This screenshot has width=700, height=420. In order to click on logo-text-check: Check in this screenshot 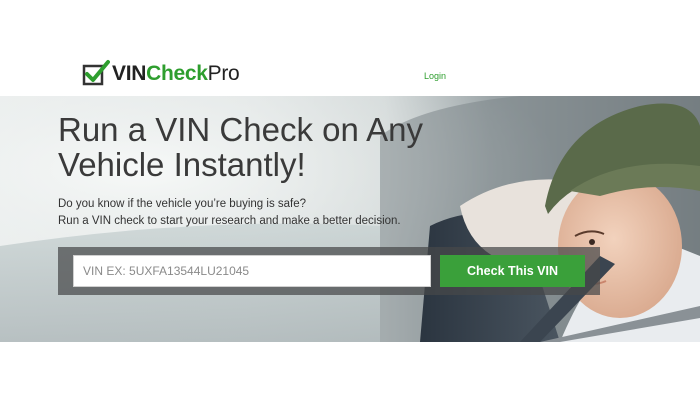, I will do `click(177, 73)`.